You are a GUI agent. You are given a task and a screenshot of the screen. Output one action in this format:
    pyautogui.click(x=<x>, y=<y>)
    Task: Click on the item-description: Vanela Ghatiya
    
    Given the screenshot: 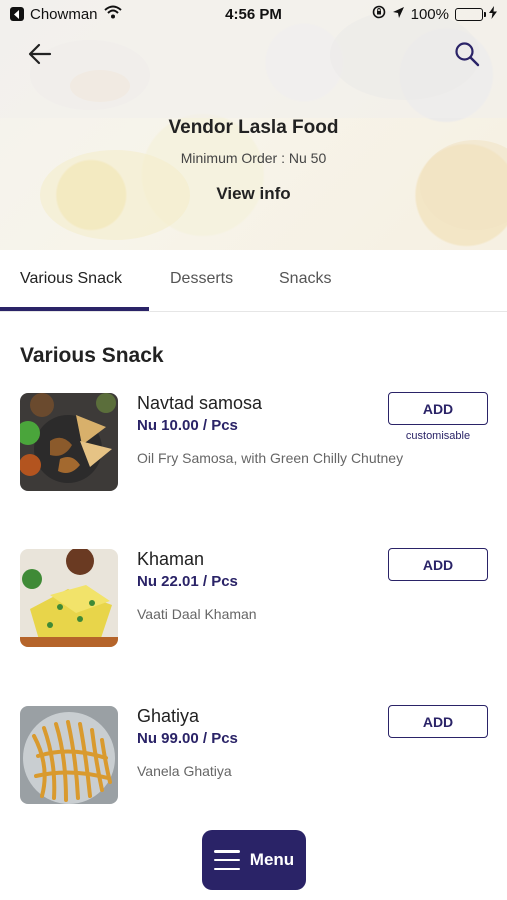 What is the action you would take?
    pyautogui.click(x=184, y=771)
    